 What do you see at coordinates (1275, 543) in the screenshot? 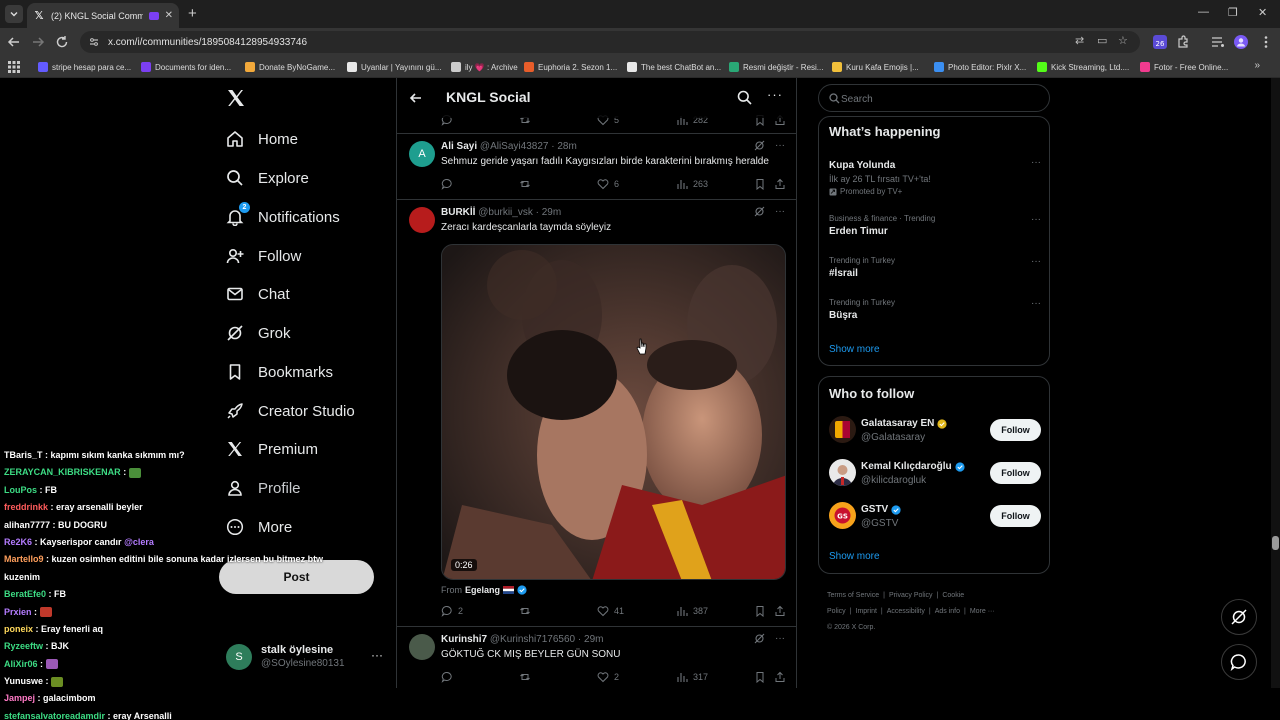
I see `scrollbar-thumb` at bounding box center [1275, 543].